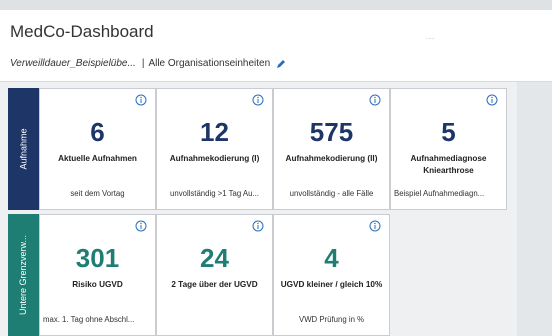 Image resolution: width=552 pixels, height=336 pixels. What do you see at coordinates (331, 319) in the screenshot?
I see `kpi-subtext: VWD Prüfung in %` at bounding box center [331, 319].